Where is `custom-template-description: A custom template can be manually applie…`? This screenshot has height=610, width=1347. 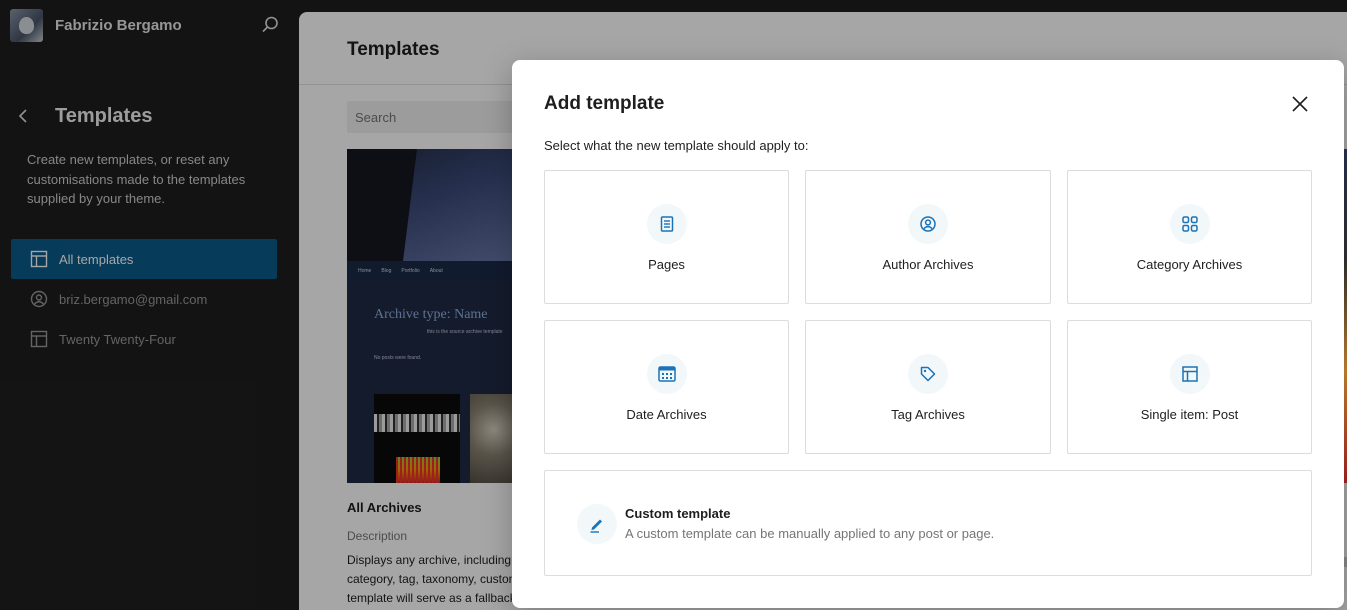
custom-template-description: A custom template can be manually applie… is located at coordinates (810, 533).